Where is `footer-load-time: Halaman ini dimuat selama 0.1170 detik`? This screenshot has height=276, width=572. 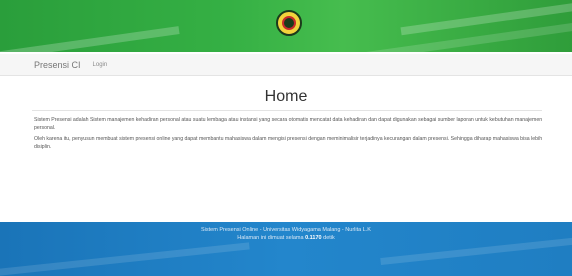
footer-load-time: Halaman ini dimuat selama 0.1170 detik is located at coordinates (286, 238).